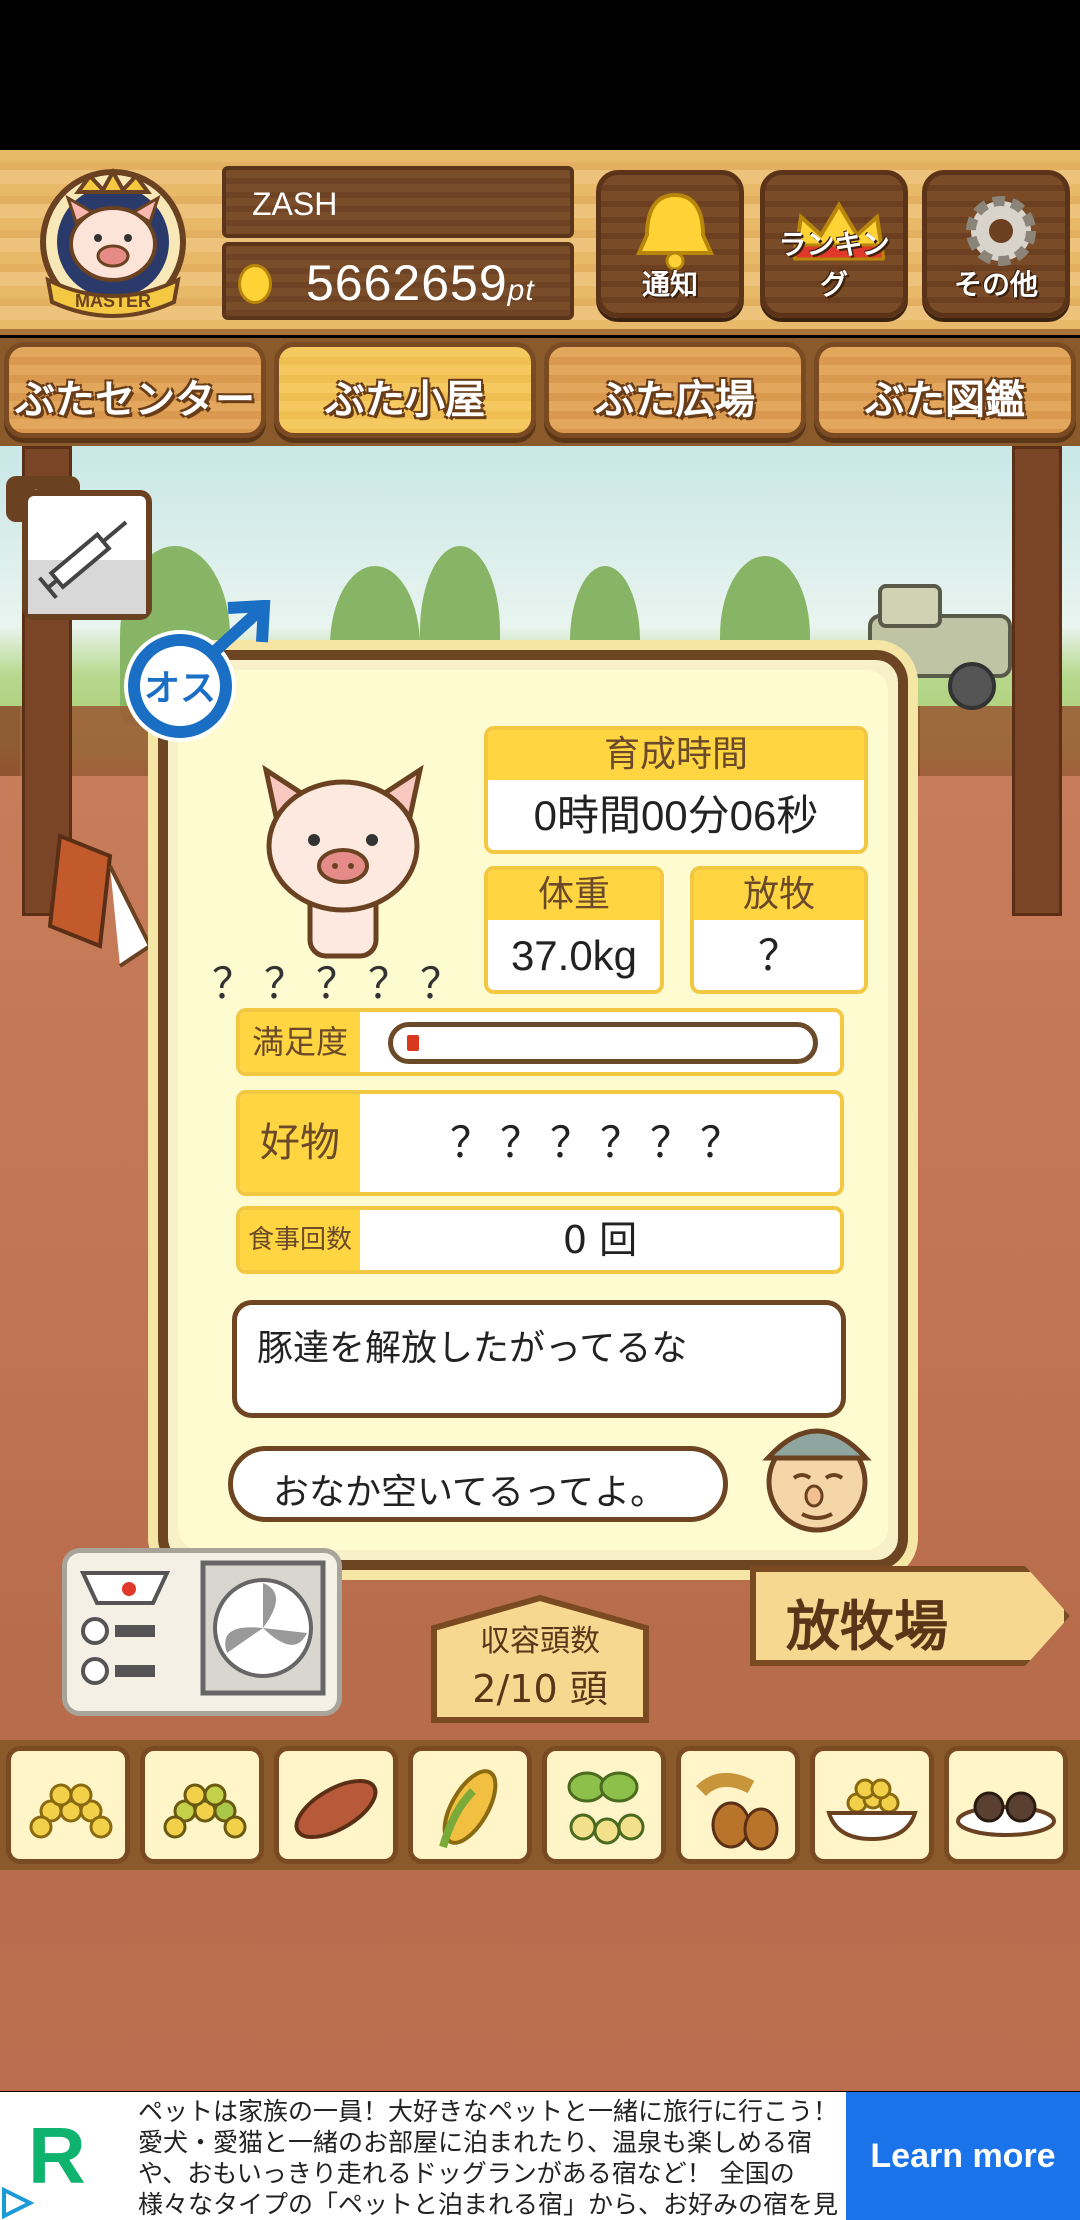  Describe the element at coordinates (468, 1809) in the screenshot. I see `corn-icon` at that location.